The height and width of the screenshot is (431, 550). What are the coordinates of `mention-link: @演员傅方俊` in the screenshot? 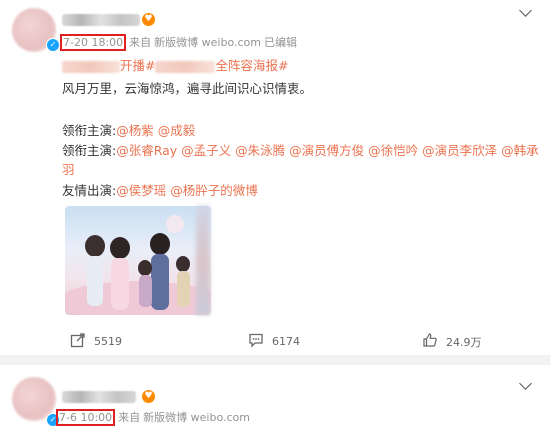 It's located at (326, 150).